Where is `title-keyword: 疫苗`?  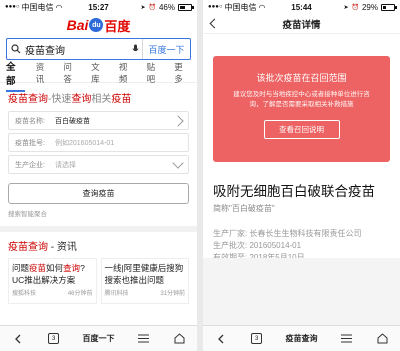 title-keyword: 疫苗 is located at coordinates (121, 99).